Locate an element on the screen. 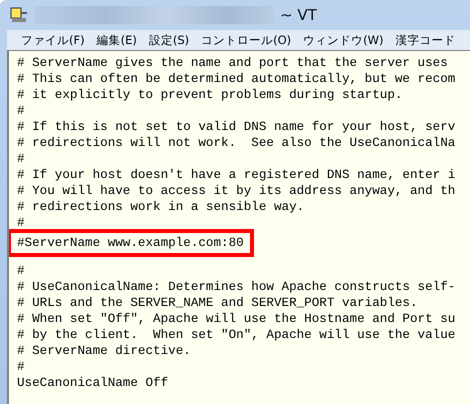 This screenshot has height=404, width=470. menu-item: 編集(E) is located at coordinates (116, 40).